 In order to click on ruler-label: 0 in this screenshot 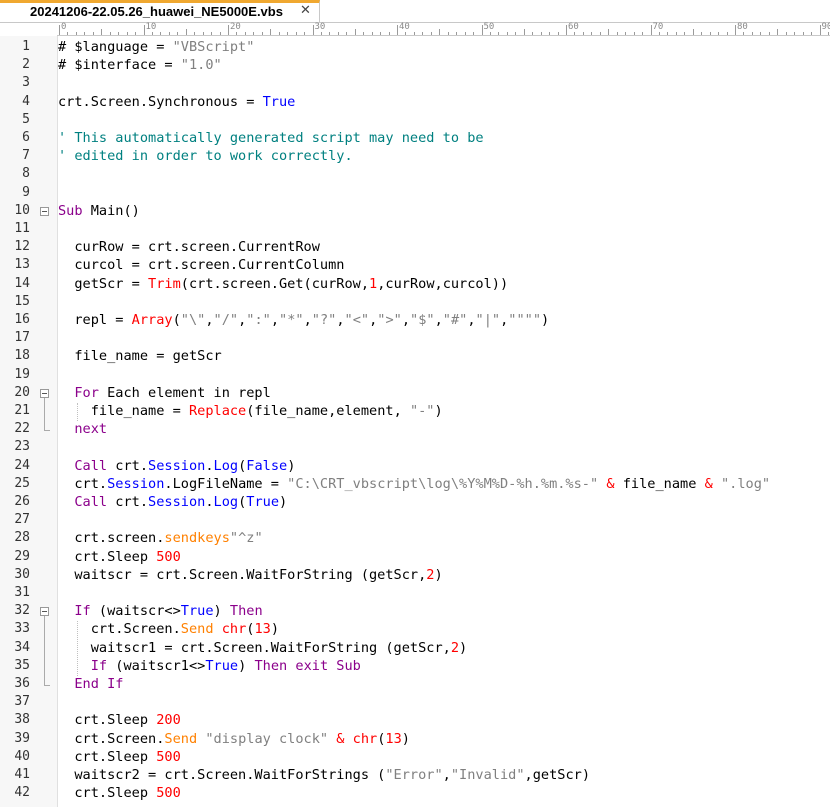, I will do `click(64, 27)`.